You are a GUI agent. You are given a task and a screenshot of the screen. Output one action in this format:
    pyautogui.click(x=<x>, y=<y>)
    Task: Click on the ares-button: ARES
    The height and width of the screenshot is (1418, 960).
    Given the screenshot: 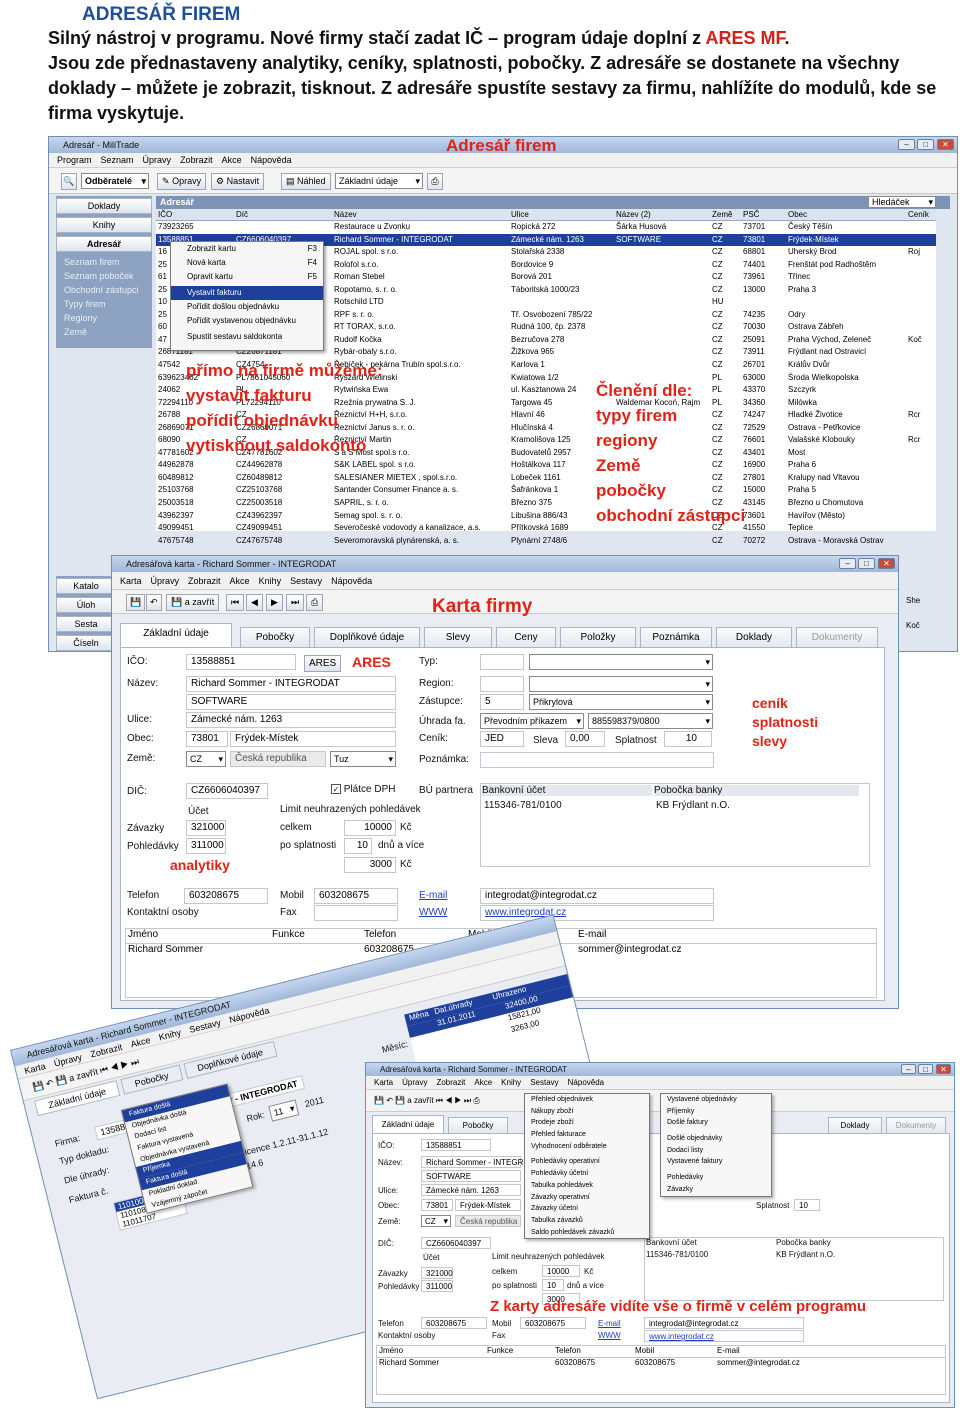 What is the action you would take?
    pyautogui.click(x=323, y=663)
    